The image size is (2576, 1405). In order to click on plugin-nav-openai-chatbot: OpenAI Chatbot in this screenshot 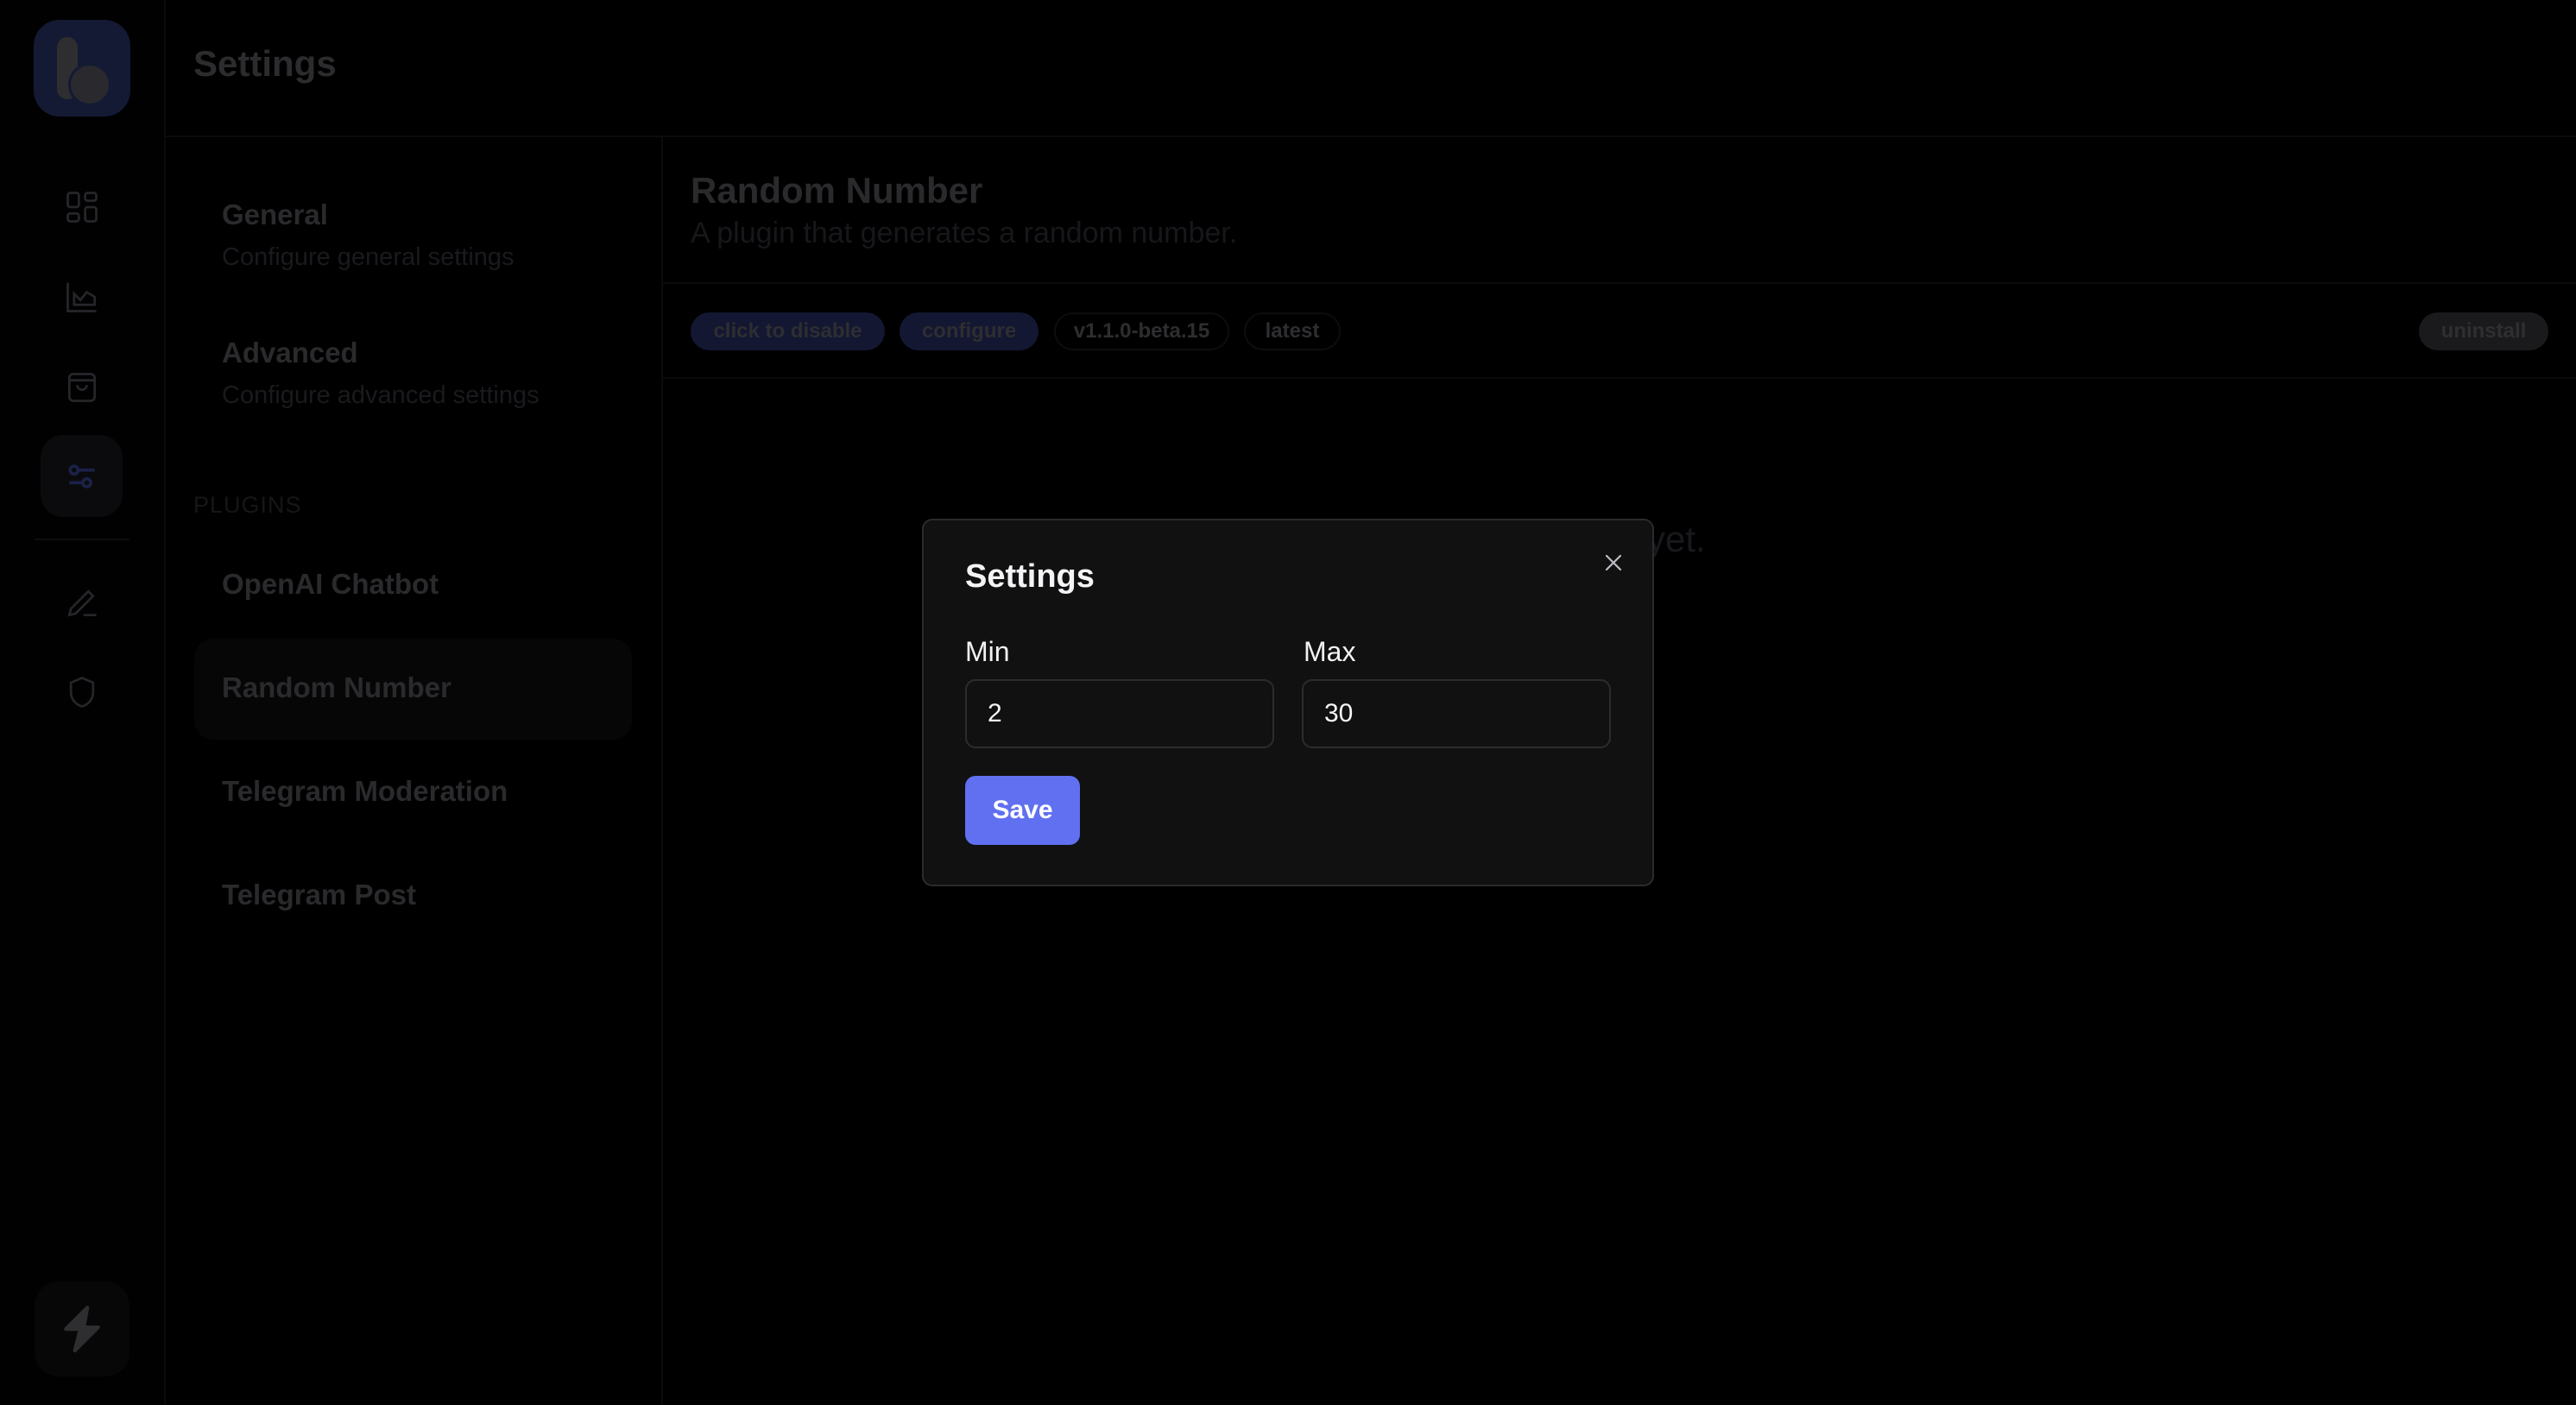, I will do `click(413, 585)`.